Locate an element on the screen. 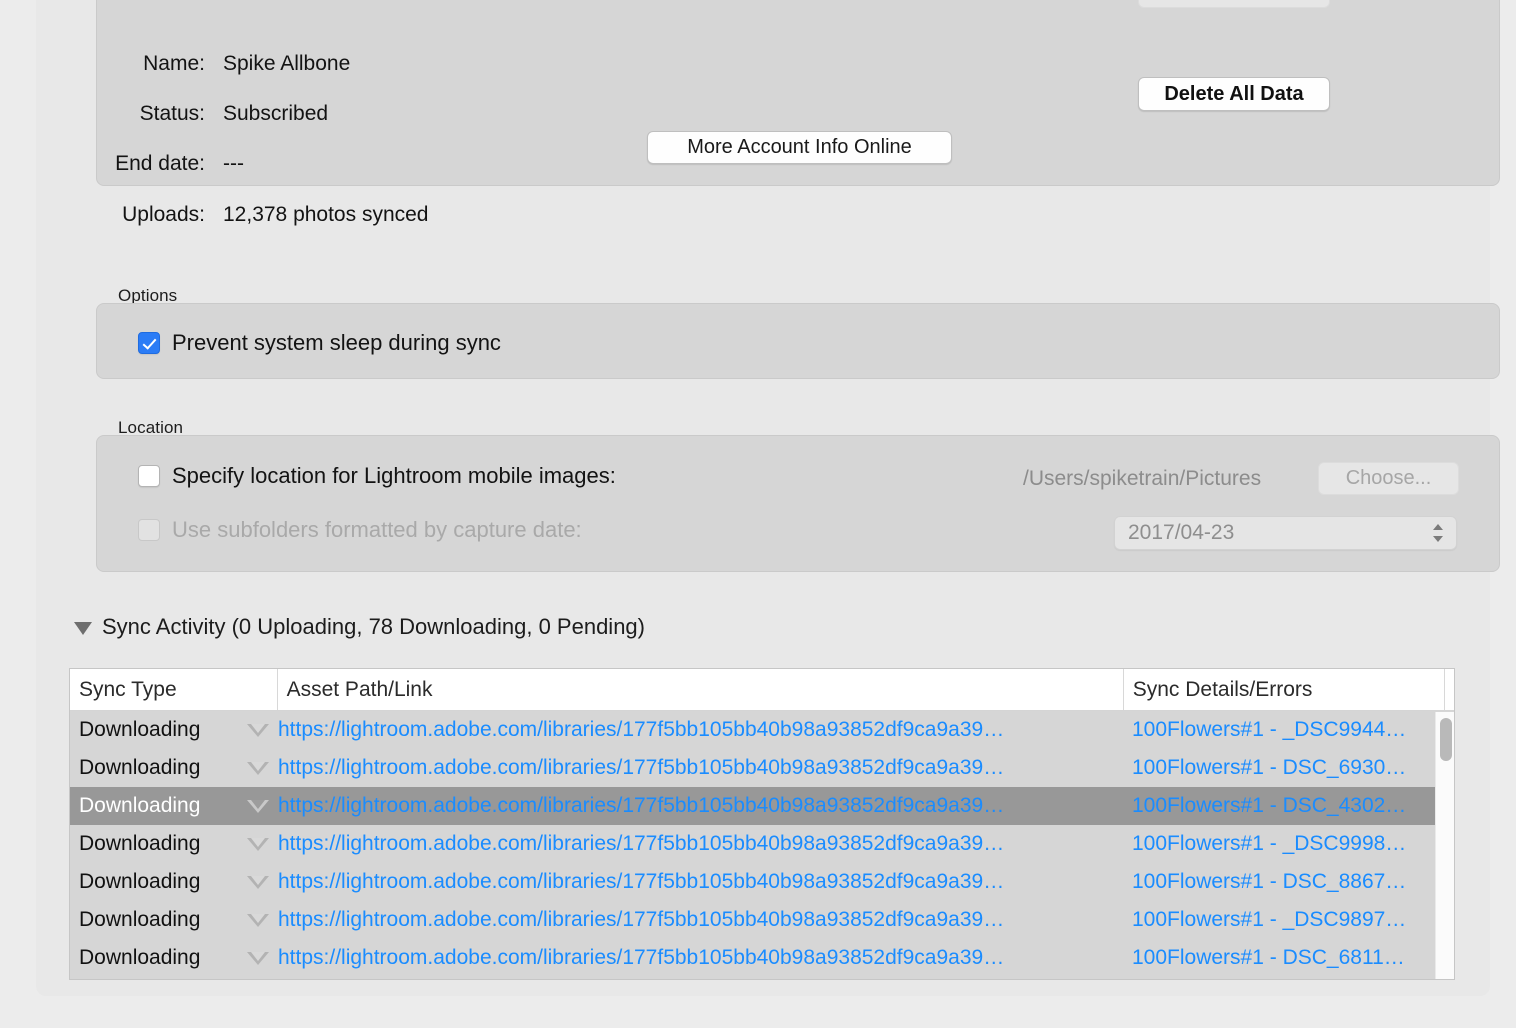 The height and width of the screenshot is (1028, 1516). table-scrollbar-thumb is located at coordinates (1446, 739).